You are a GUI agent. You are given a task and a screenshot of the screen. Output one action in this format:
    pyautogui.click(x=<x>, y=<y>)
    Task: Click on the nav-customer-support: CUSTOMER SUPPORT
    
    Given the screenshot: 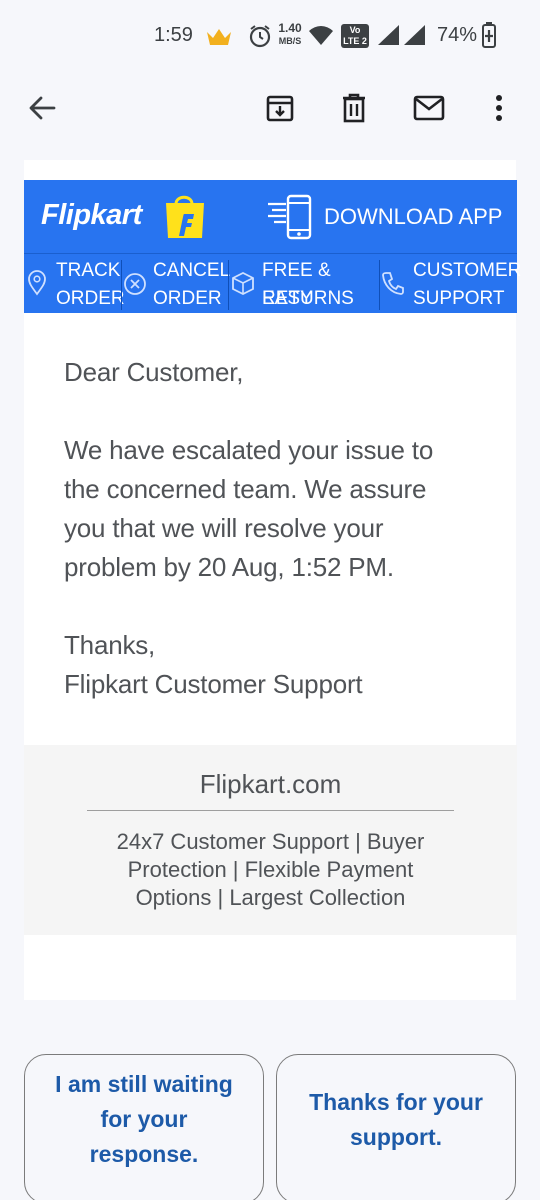 What is the action you would take?
    pyautogui.click(x=450, y=284)
    